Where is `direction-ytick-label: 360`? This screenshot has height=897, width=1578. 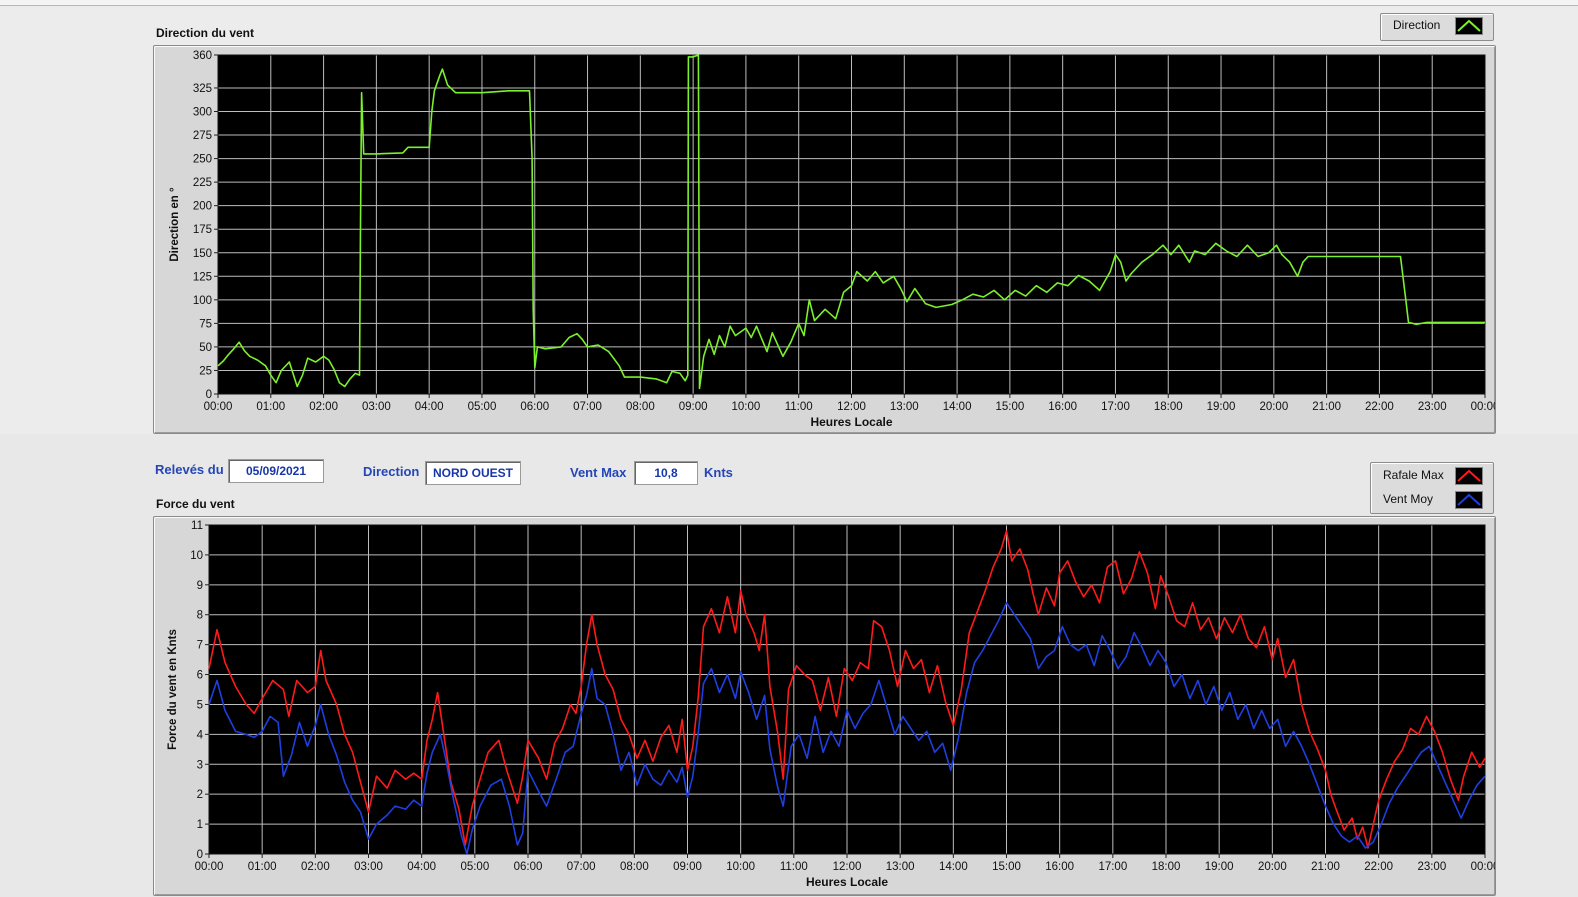
direction-ytick-label: 360 is located at coordinates (202, 56).